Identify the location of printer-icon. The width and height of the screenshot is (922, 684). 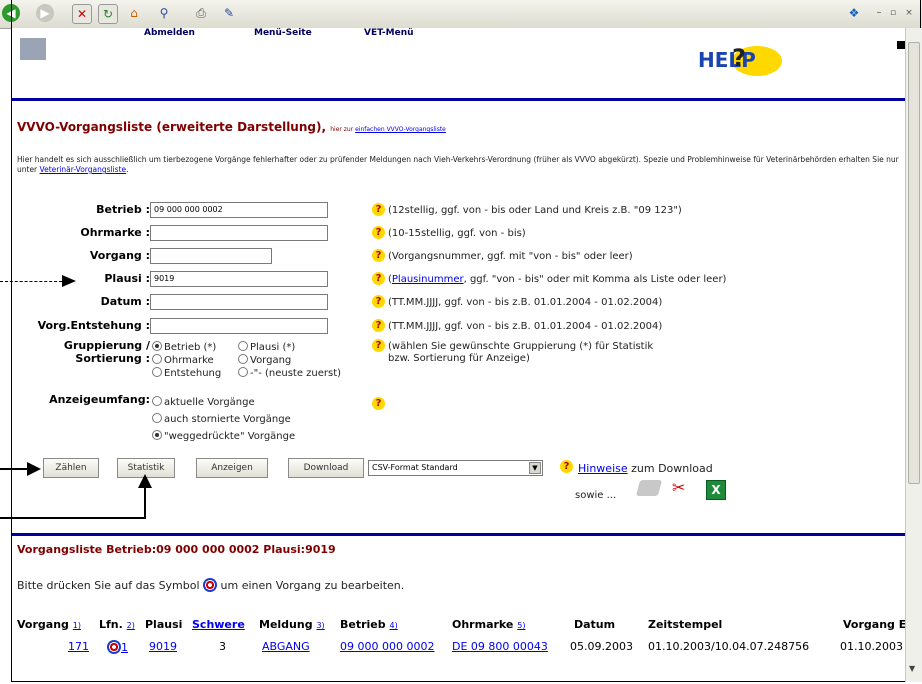
(649, 488).